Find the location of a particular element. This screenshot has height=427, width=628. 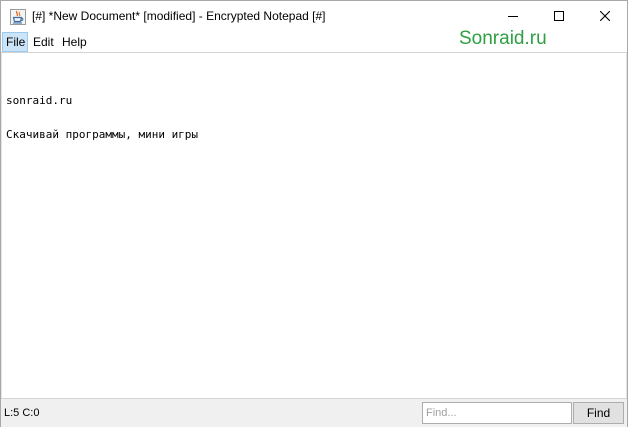

watermark-logo: Sonraid.ru is located at coordinates (503, 38).